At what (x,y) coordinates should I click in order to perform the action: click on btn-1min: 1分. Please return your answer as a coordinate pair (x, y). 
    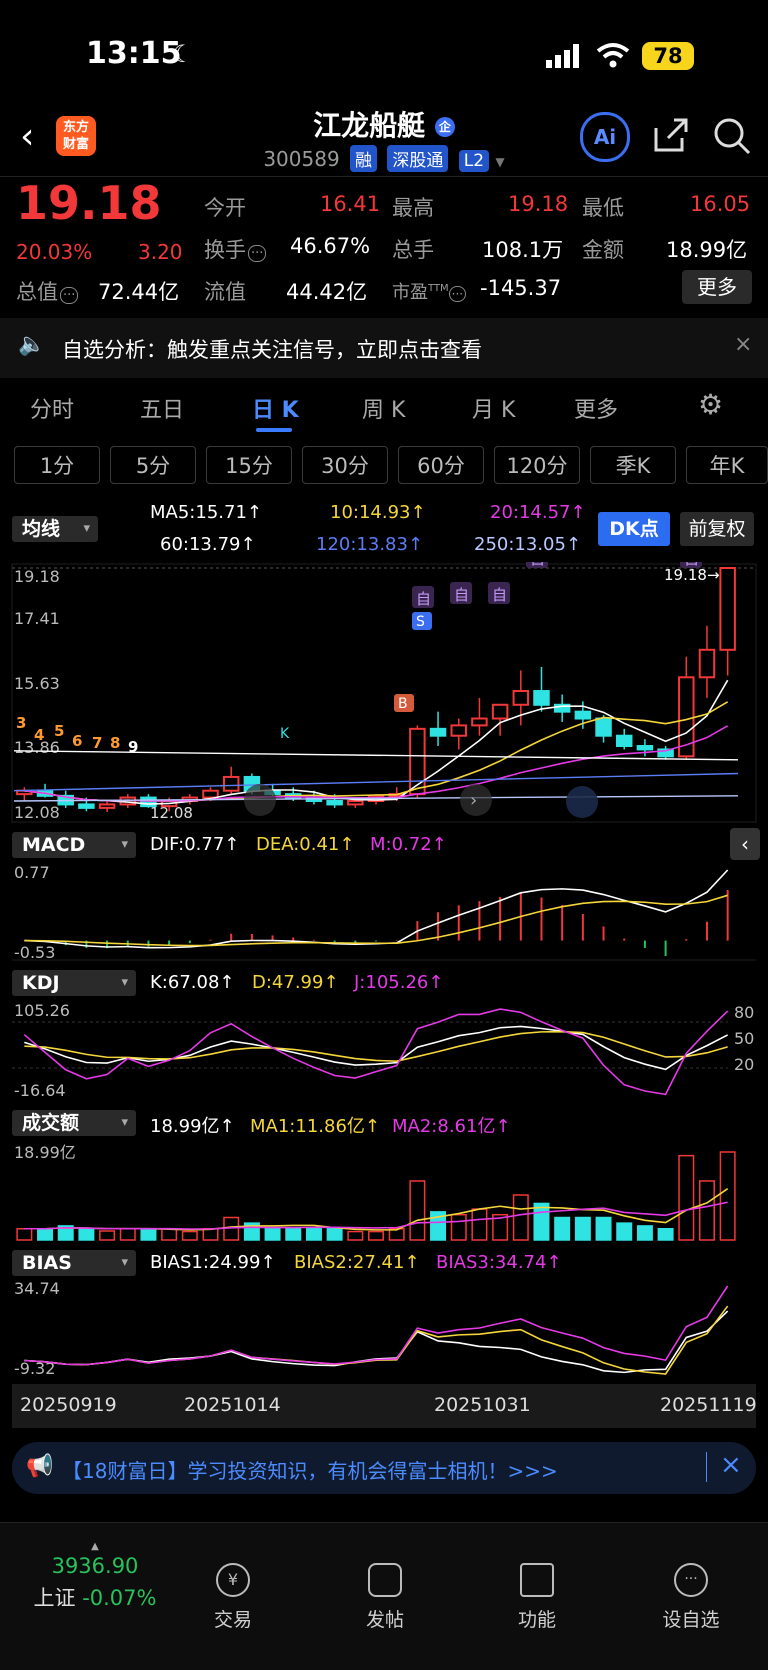
    Looking at the image, I should click on (57, 465).